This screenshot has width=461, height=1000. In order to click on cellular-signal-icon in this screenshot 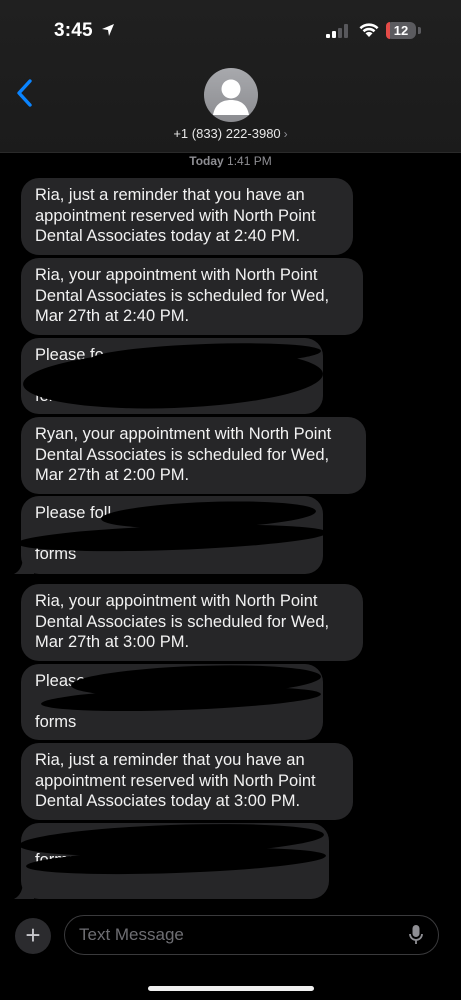, I will do `click(337, 31)`.